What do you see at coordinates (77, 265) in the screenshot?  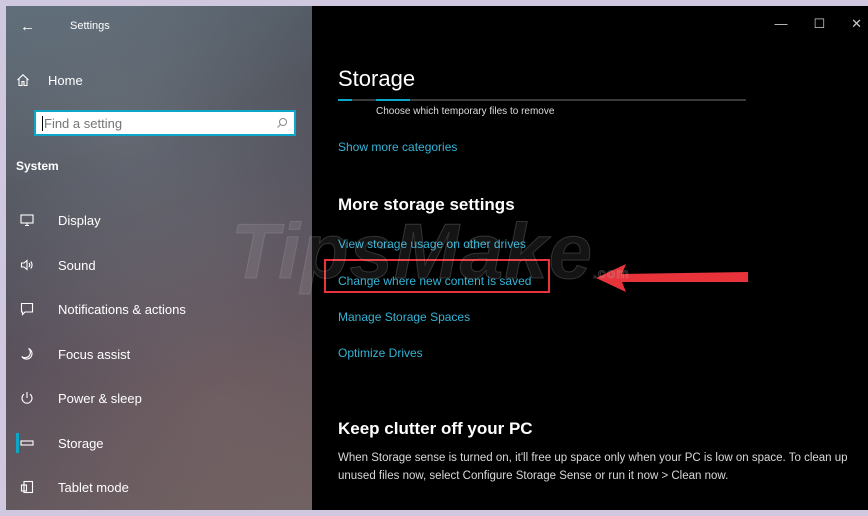 I see `sidebar-item-label: Sound` at bounding box center [77, 265].